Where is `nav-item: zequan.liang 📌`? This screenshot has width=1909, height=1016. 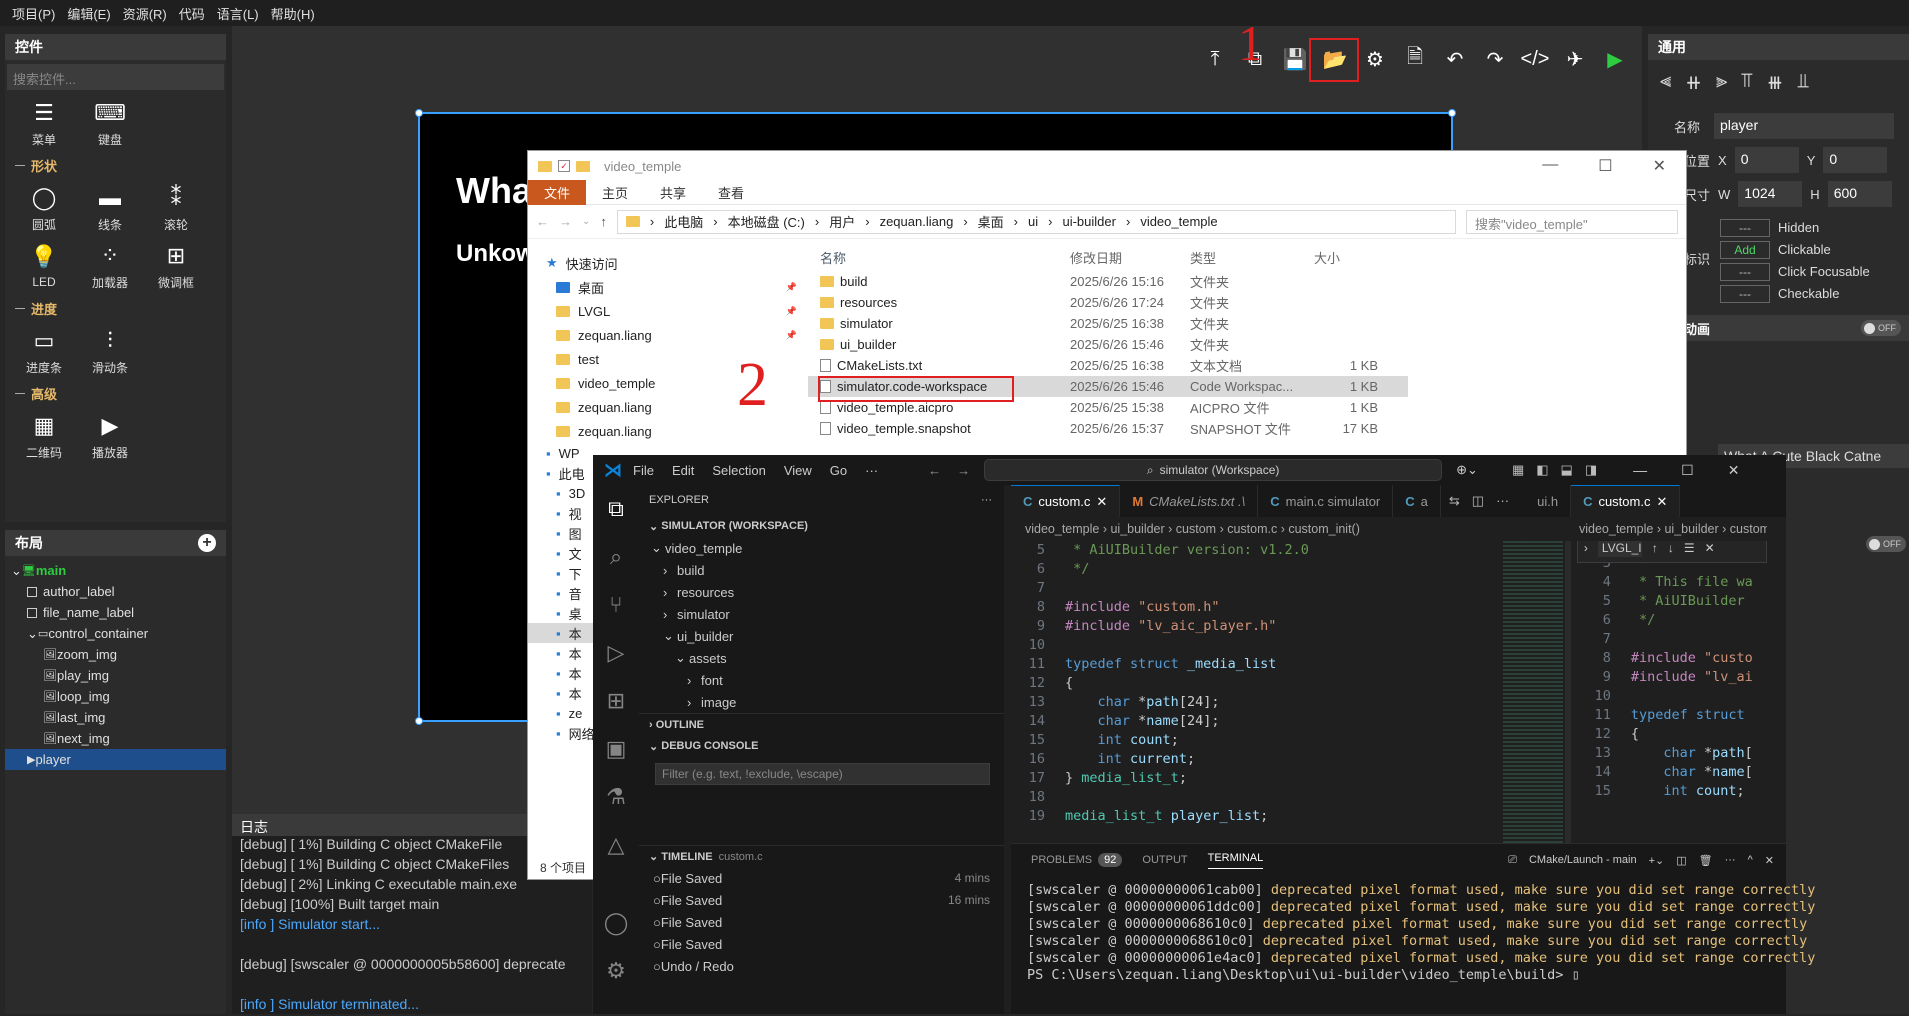 nav-item: zequan.liang 📌 is located at coordinates (666, 335).